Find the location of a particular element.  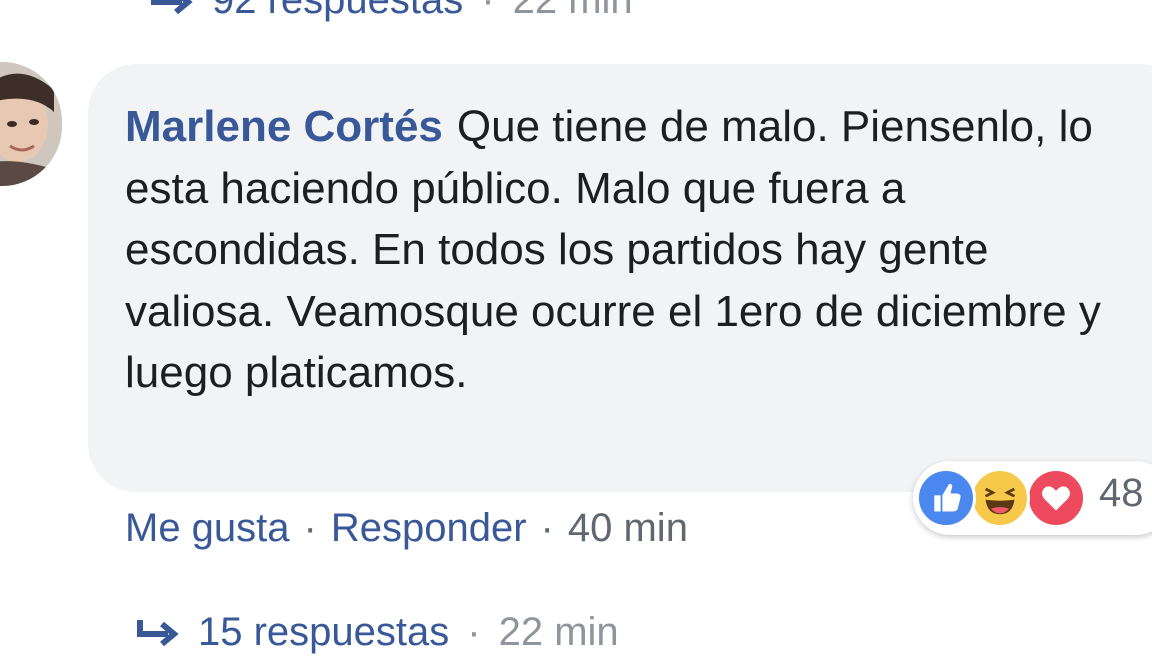

haha-icon is located at coordinates (1000, 498).